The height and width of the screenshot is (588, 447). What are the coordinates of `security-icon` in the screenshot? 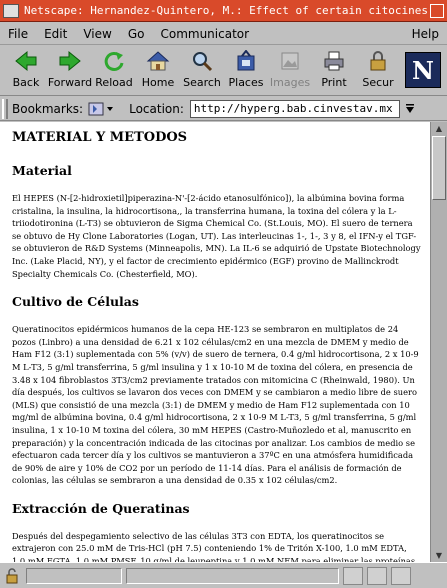 It's located at (378, 61).